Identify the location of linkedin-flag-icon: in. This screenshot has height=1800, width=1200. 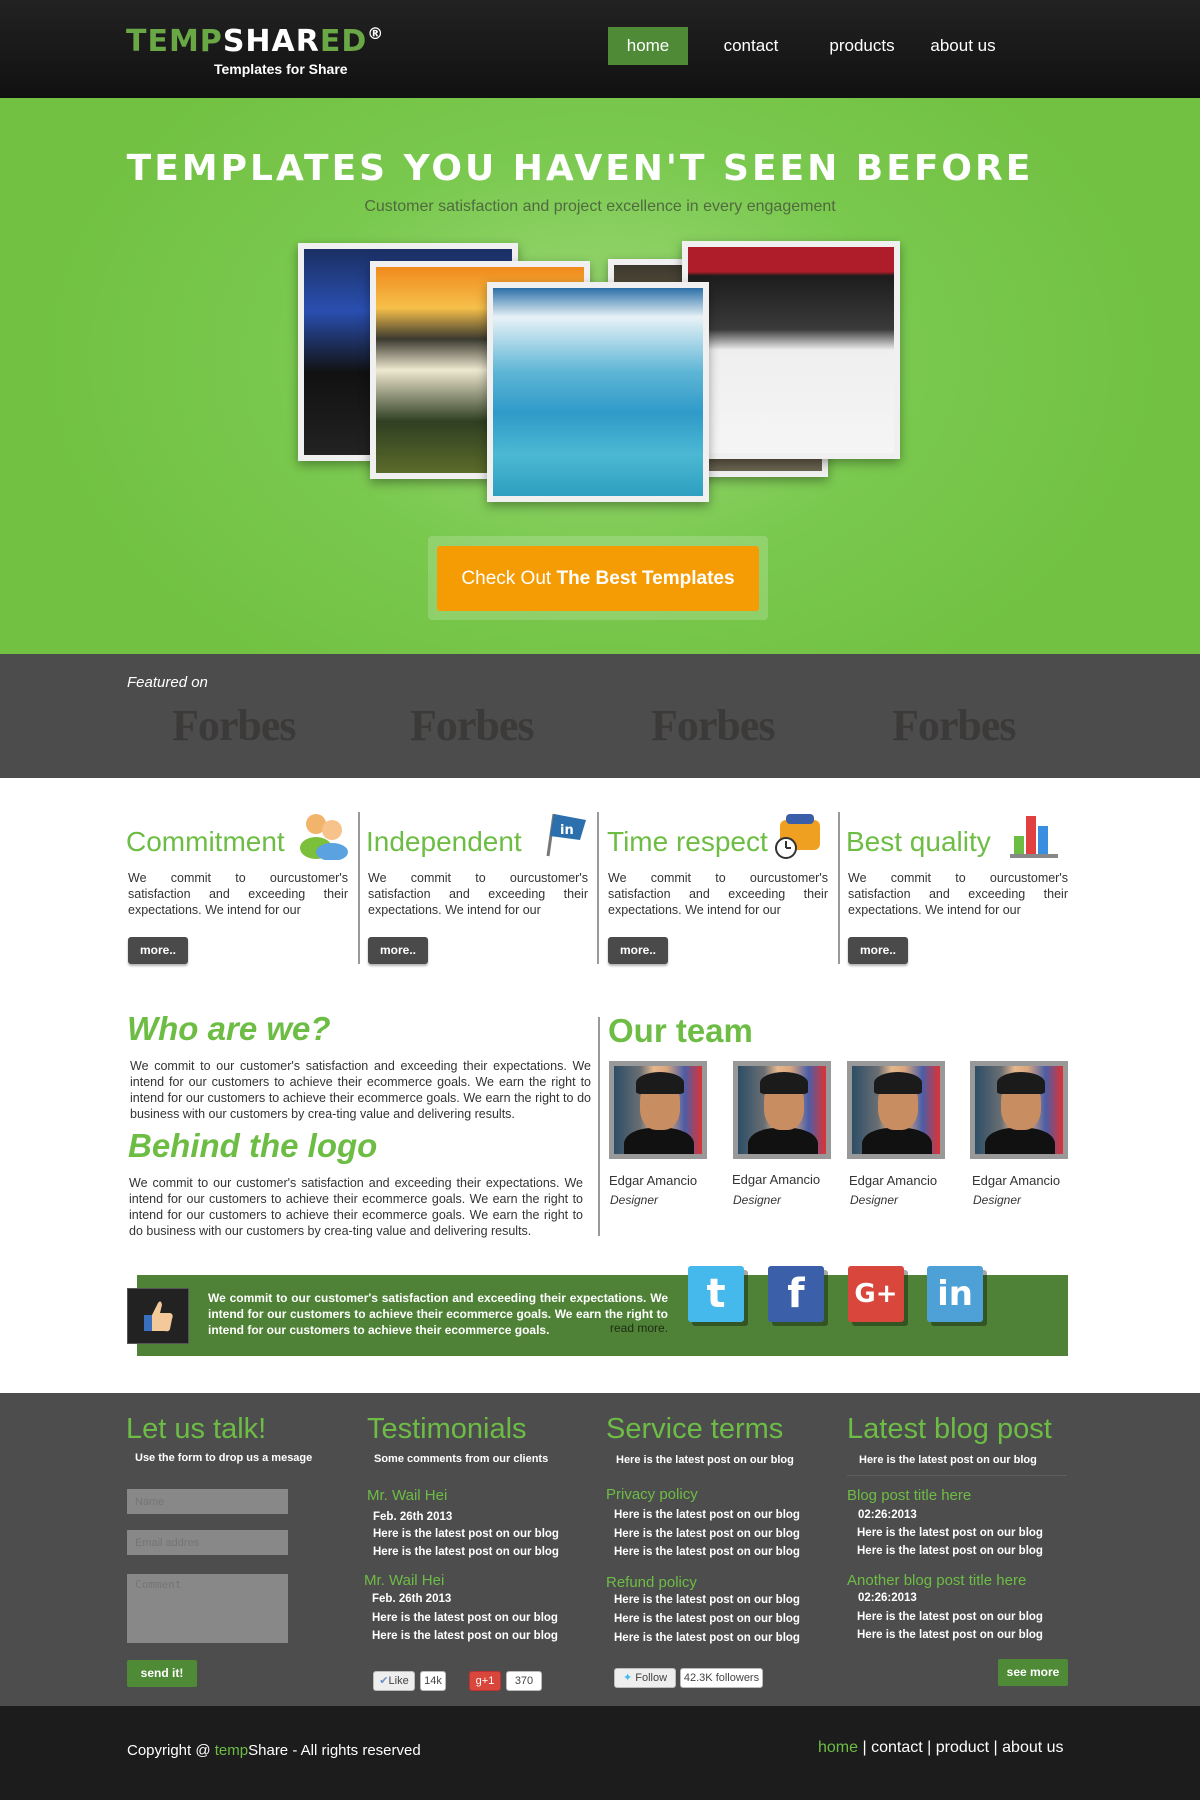
(564, 834).